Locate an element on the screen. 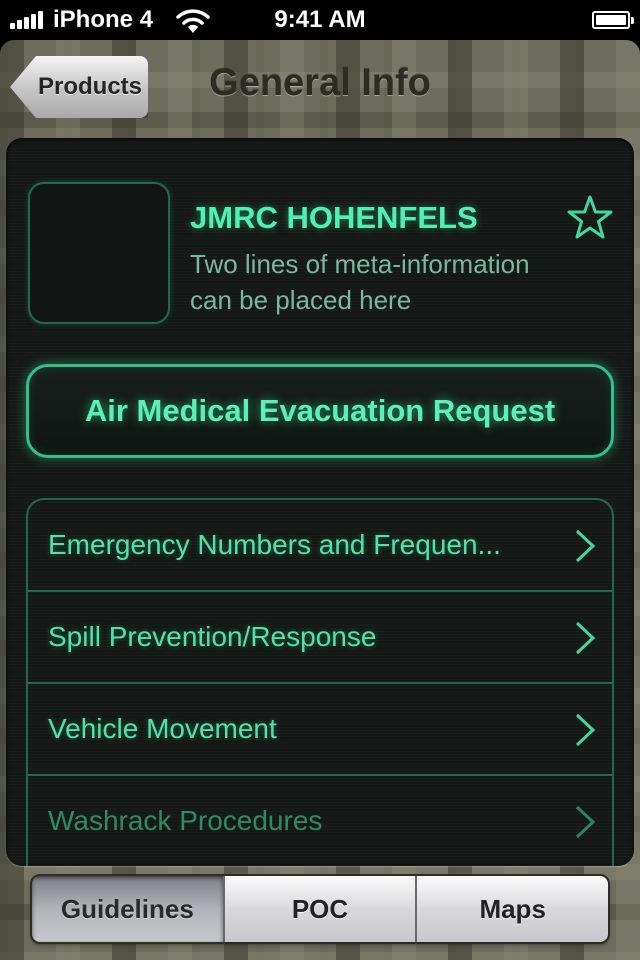  list-item-label: Vehicle Movement is located at coordinates (162, 728).